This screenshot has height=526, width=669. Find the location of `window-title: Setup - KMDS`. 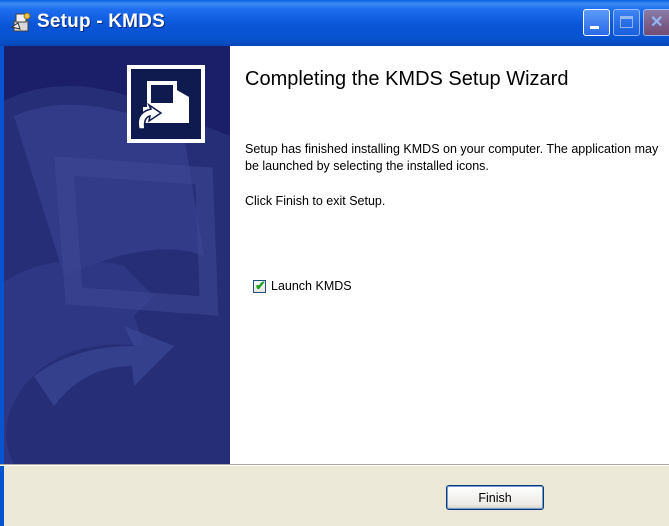

window-title: Setup - KMDS is located at coordinates (101, 21).